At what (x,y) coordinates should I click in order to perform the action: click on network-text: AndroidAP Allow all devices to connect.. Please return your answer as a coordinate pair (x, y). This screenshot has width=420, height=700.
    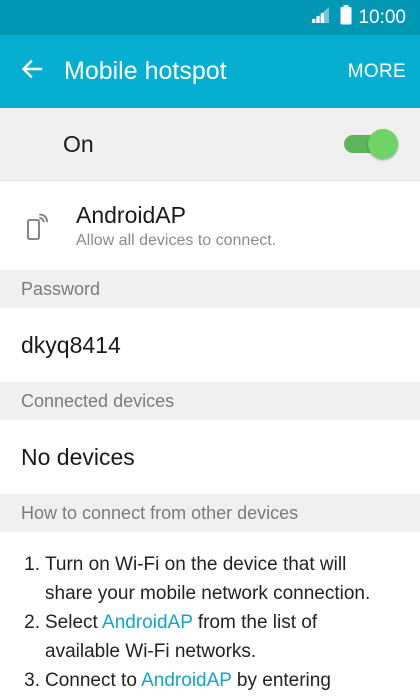
    Looking at the image, I should click on (176, 225).